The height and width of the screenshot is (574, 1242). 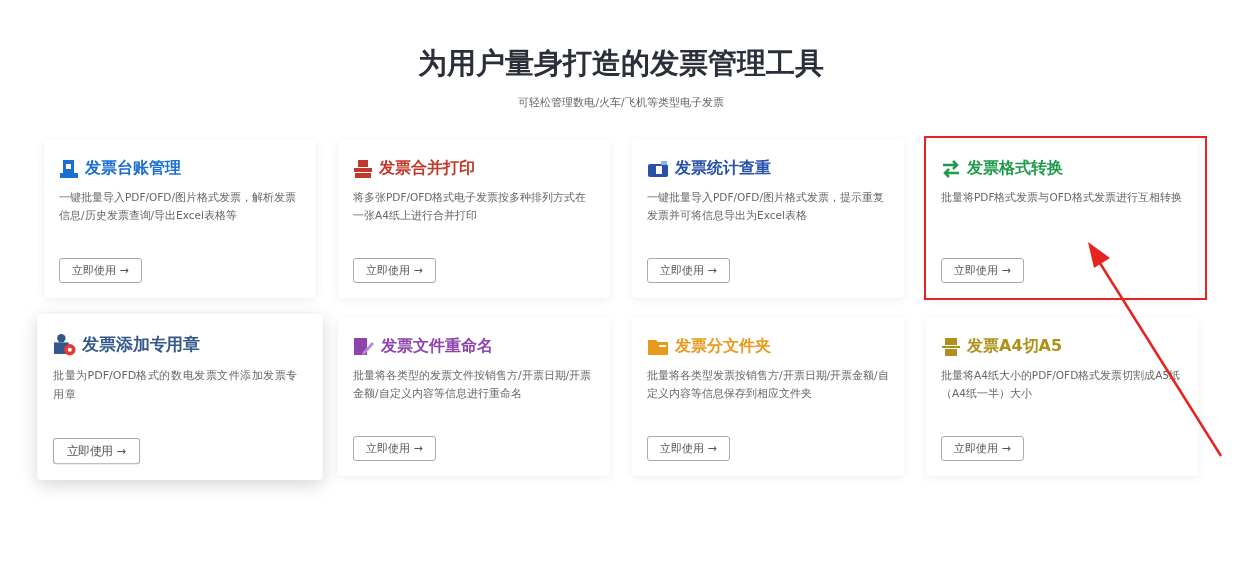 What do you see at coordinates (473, 384) in the screenshot?
I see `card-description: 批量将各类型的发票文件按销售方/开票日期/开票金额/自定义内容等信息进行重命名` at bounding box center [473, 384].